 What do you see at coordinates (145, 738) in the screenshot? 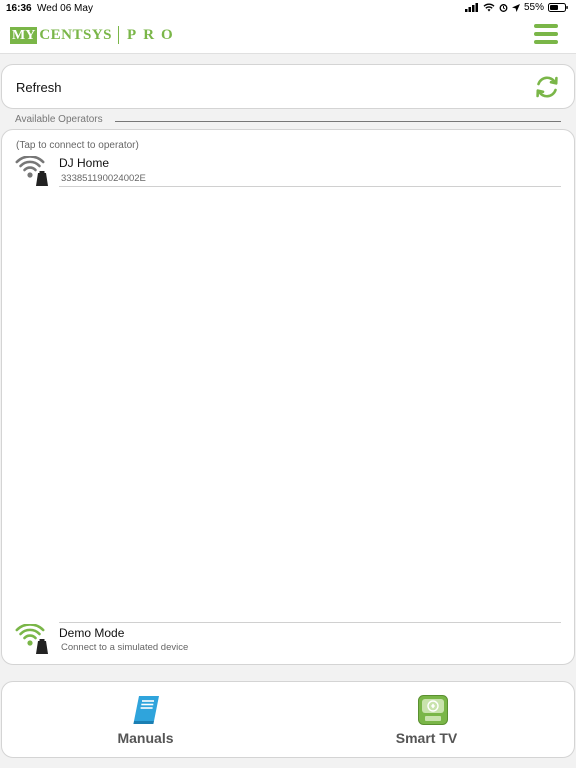
I see `tab-manuals-label: Manuals` at bounding box center [145, 738].